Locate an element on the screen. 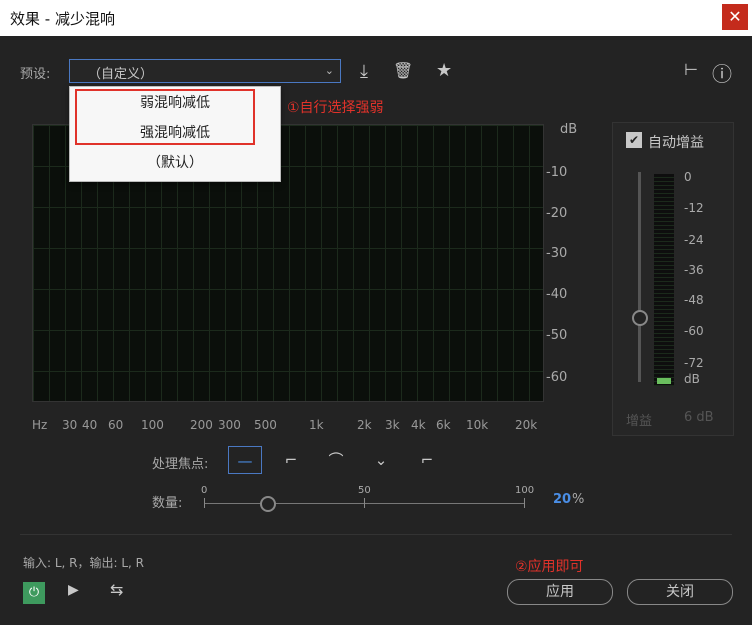  freq-label: 2k is located at coordinates (364, 425).